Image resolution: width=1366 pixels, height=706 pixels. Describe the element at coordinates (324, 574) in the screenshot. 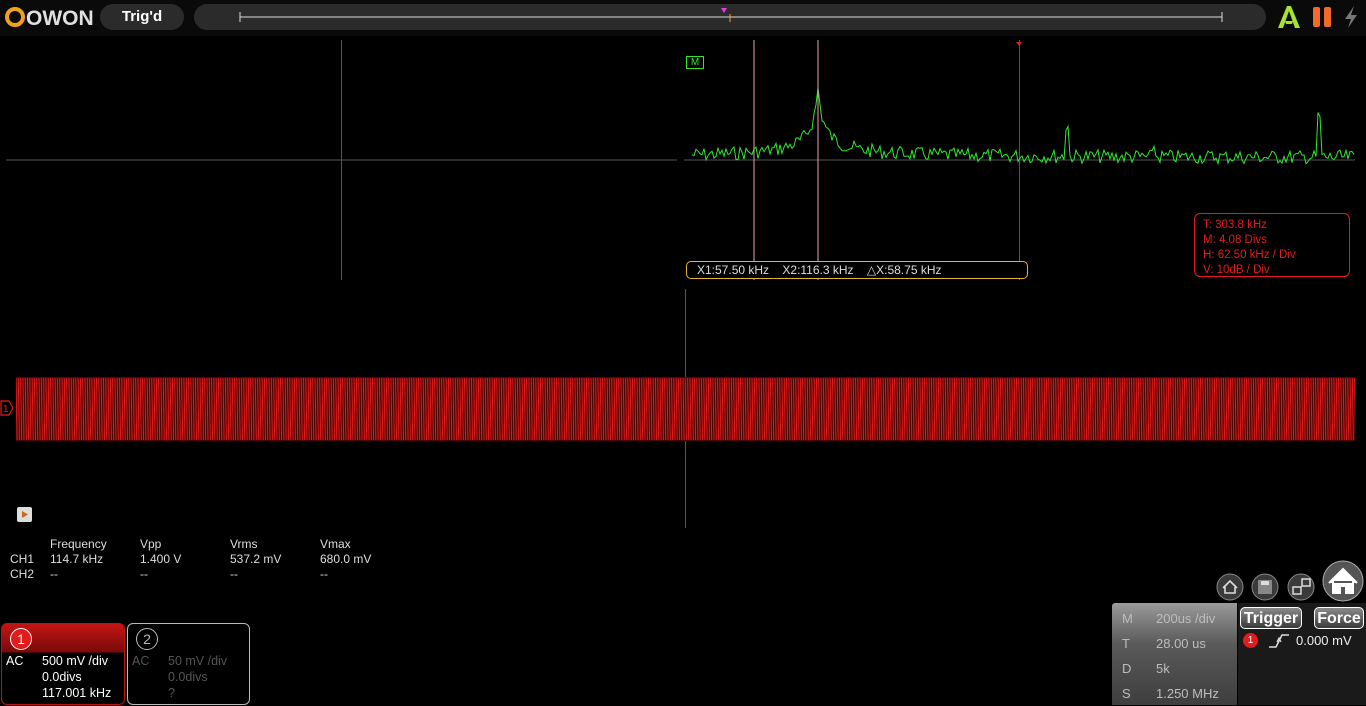

I see `meas-ch2-vmax: --` at that location.